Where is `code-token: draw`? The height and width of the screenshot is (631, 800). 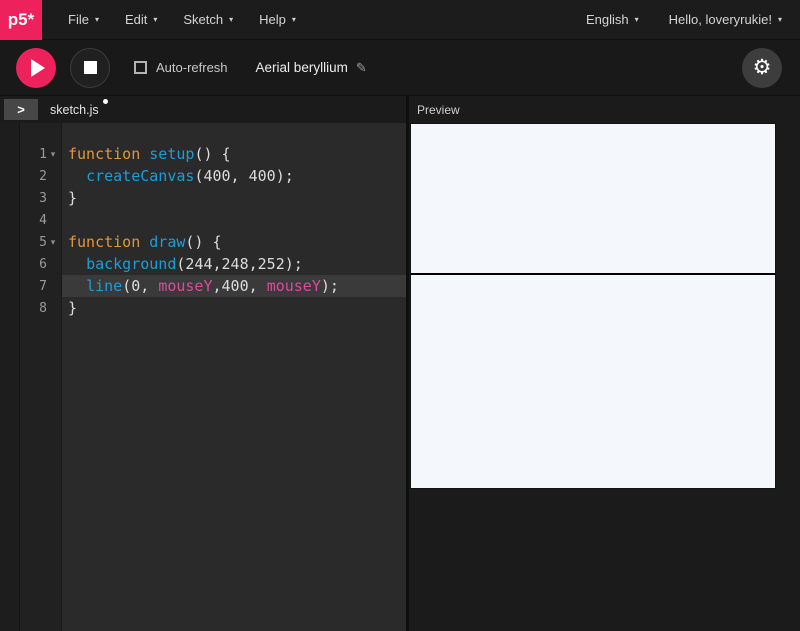
code-token: draw is located at coordinates (167, 242).